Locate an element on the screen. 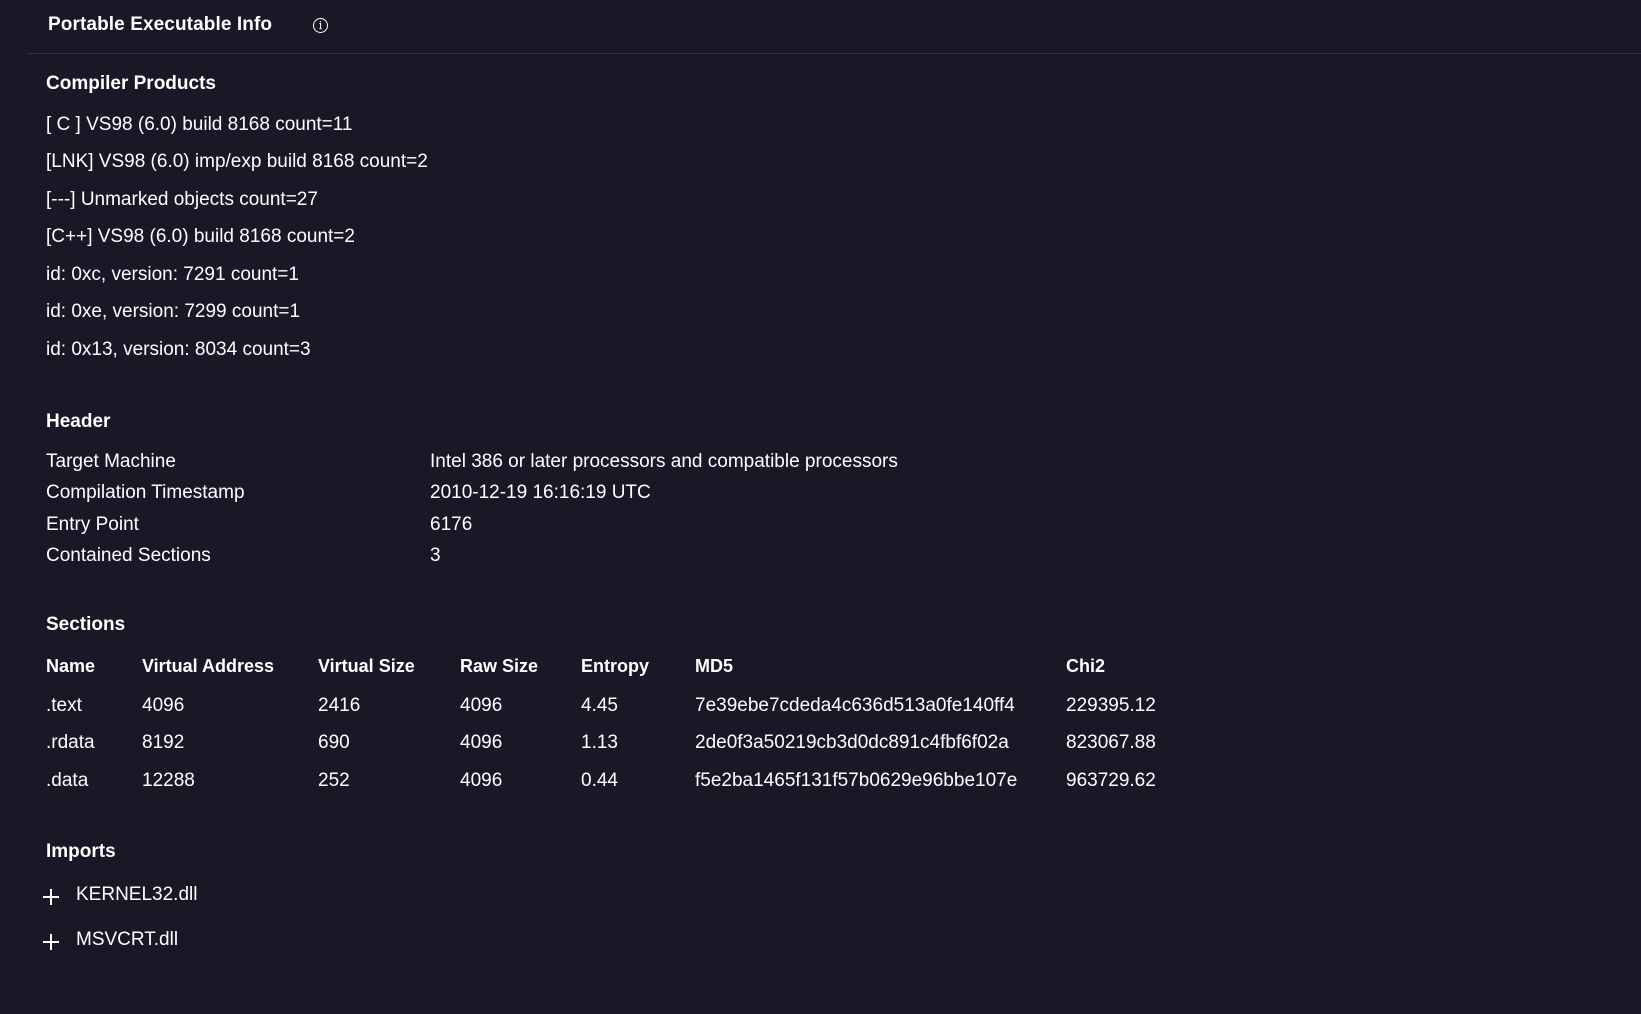  column-header-raw-size: Raw Size is located at coordinates (499, 666).